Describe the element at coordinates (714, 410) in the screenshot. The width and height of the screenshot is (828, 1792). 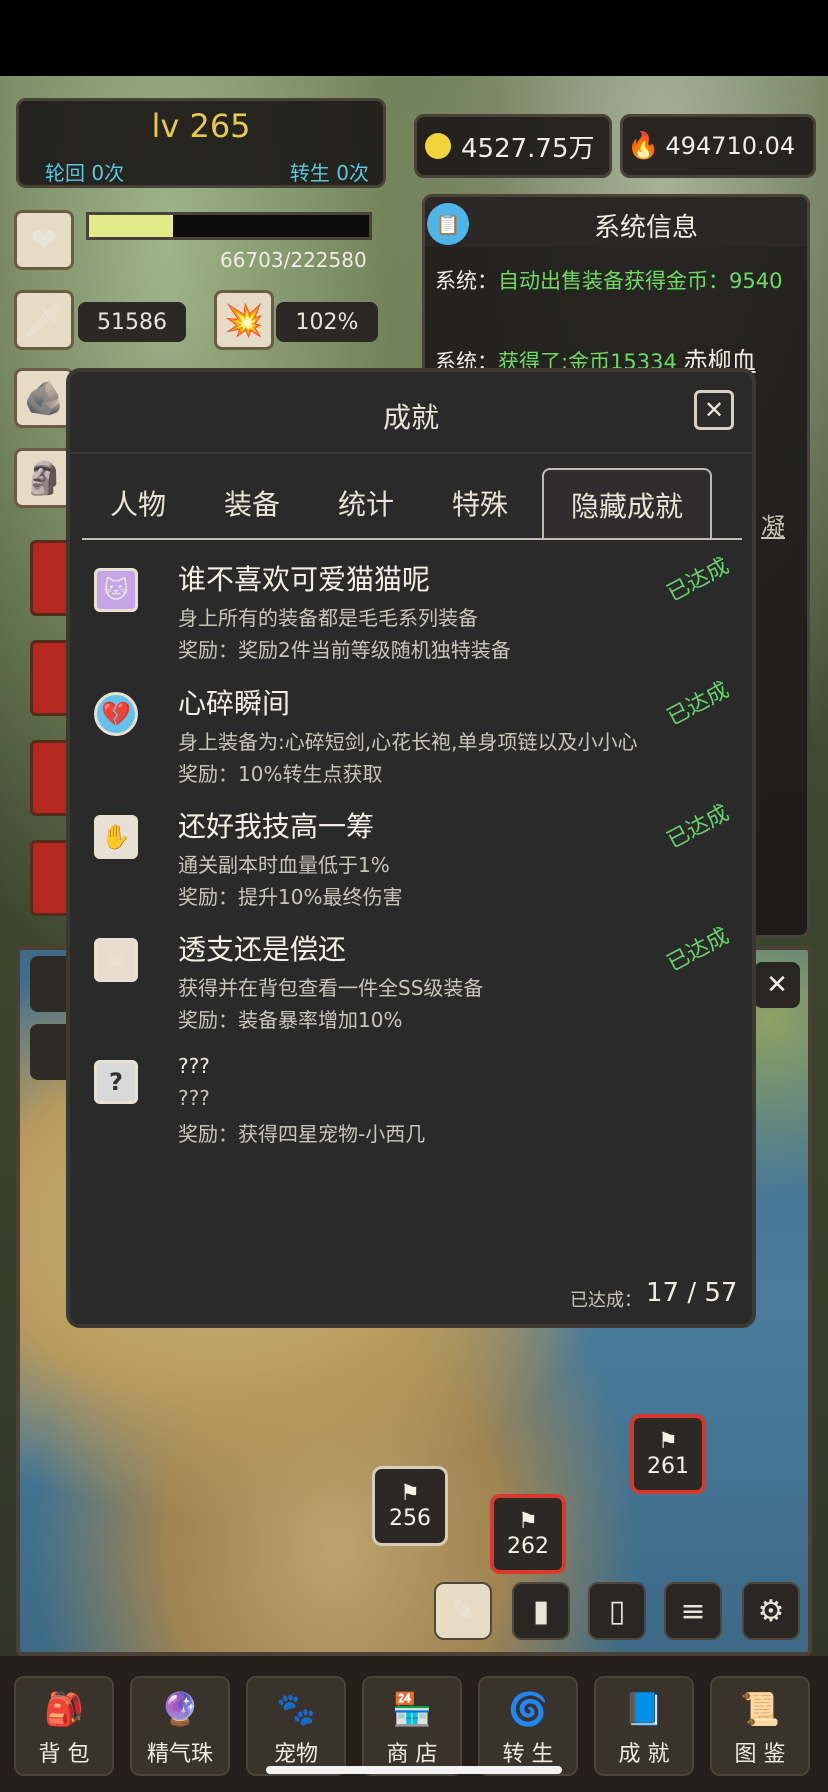
I see `close-icon: ✕` at that location.